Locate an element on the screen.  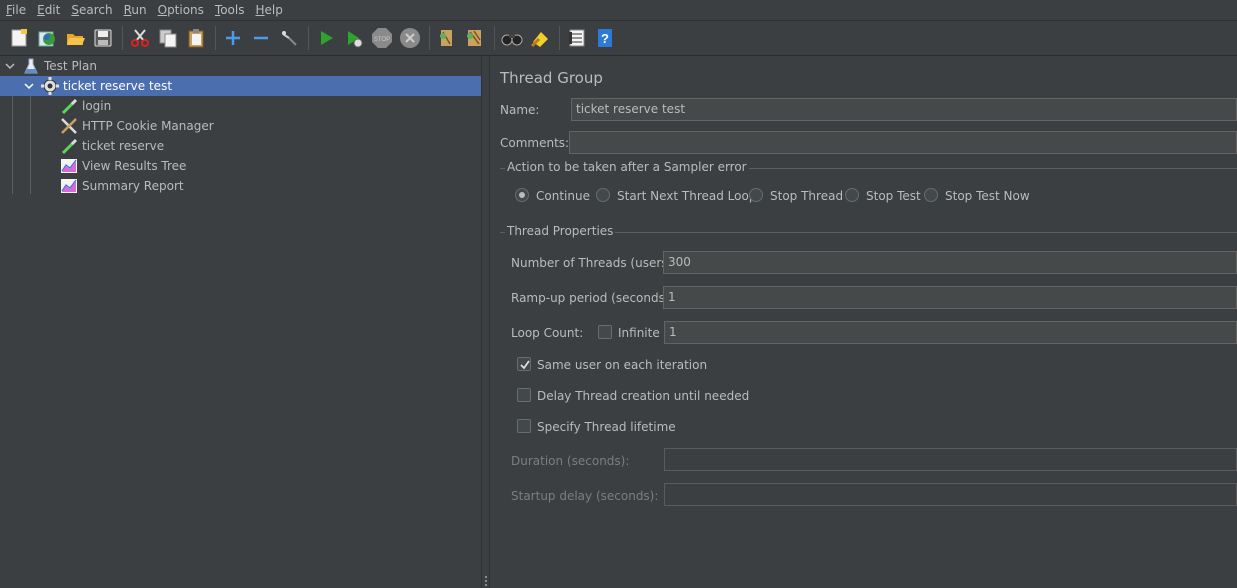
help-icon: ? is located at coordinates (605, 38).